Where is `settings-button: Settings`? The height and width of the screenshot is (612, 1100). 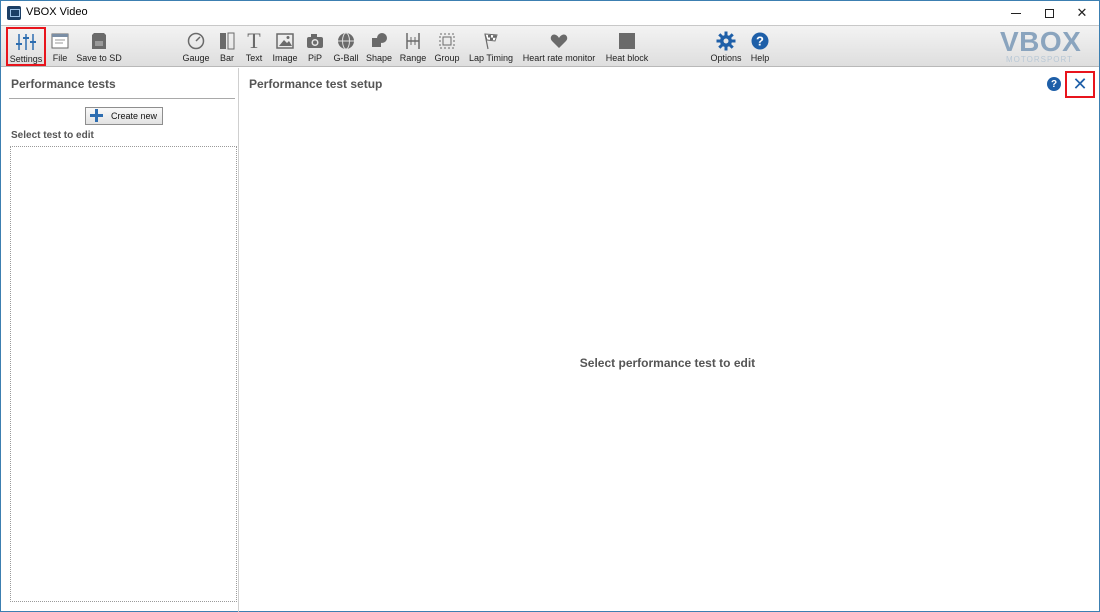 settings-button: Settings is located at coordinates (26, 46).